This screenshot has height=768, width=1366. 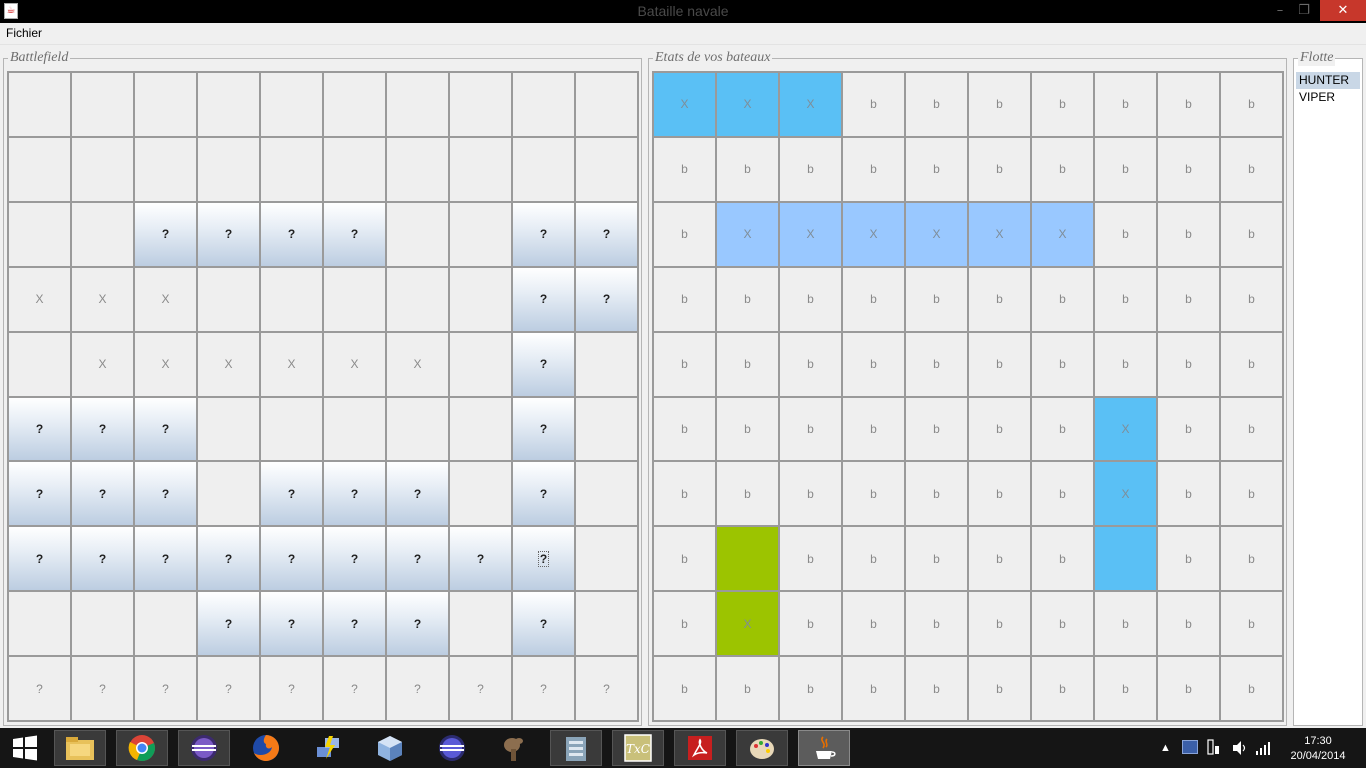 What do you see at coordinates (1304, 10) in the screenshot?
I see `maximize-button: ❐` at bounding box center [1304, 10].